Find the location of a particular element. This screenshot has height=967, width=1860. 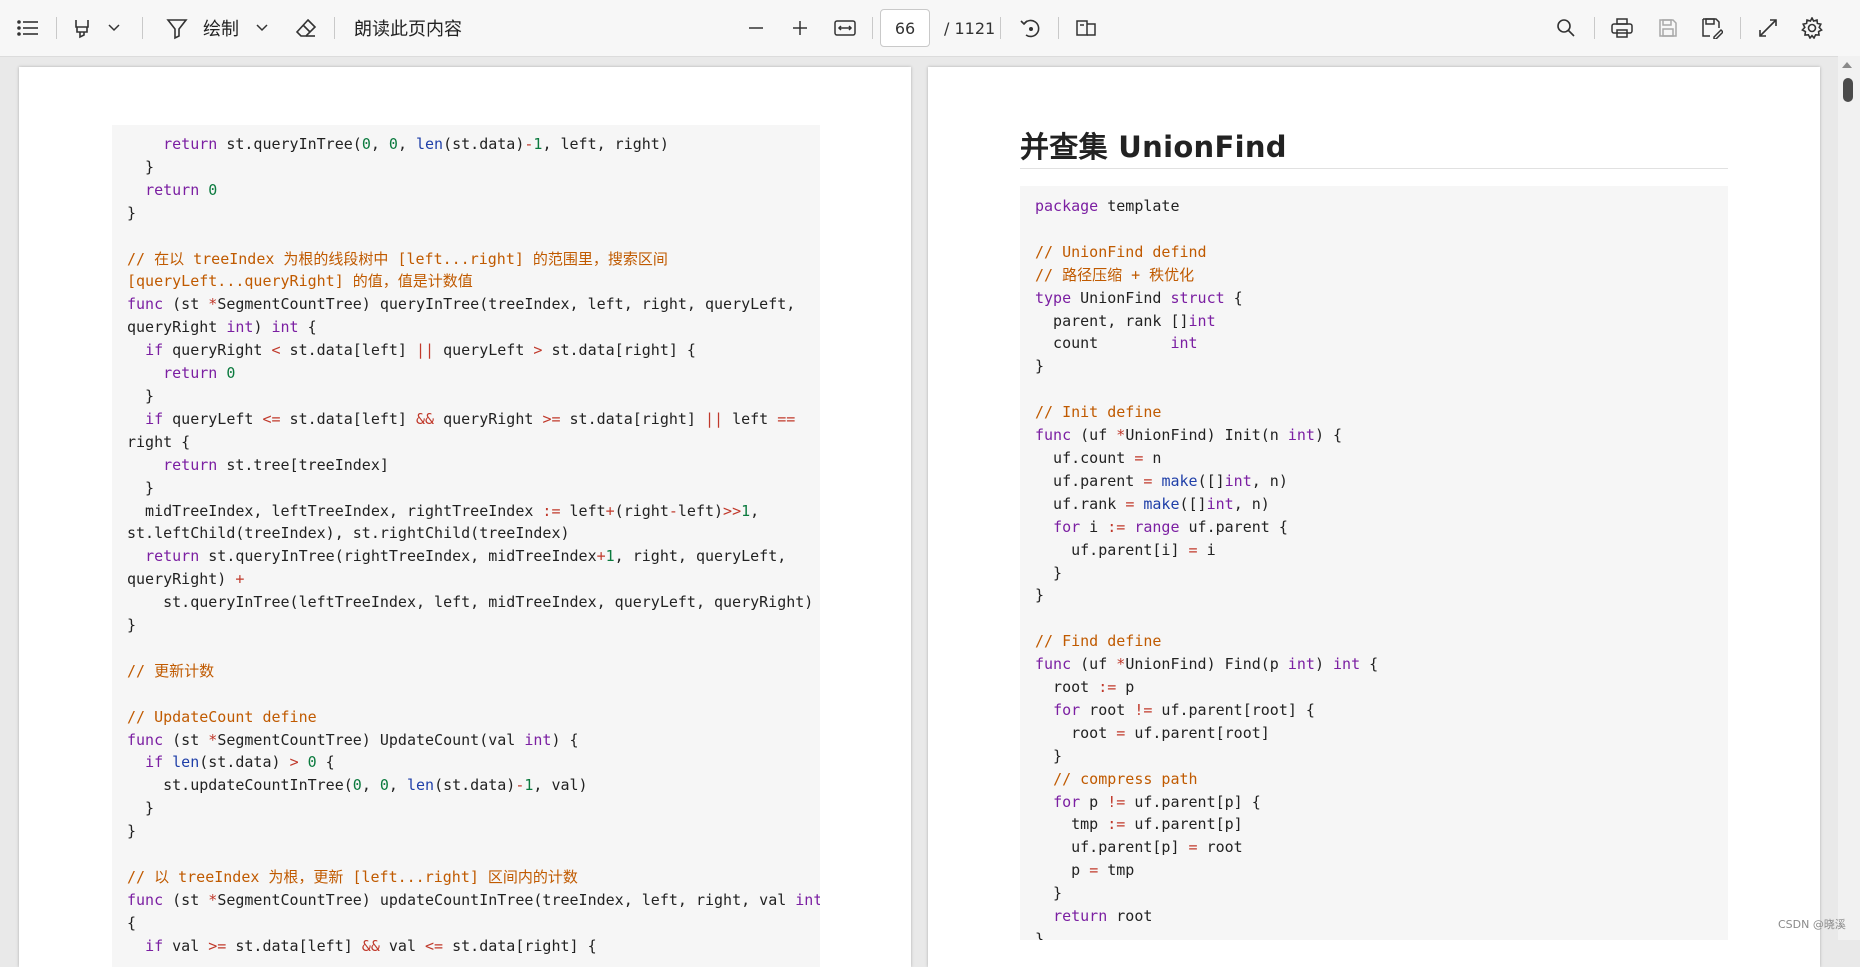

table-of-contents-icon is located at coordinates (28, 28).